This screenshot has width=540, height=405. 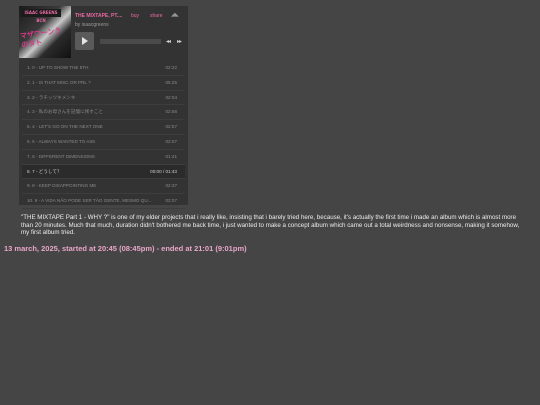 I want to click on track-row: 1. 0 - UP TO SHOW THE 5TH 02:22, so click(x=103, y=68).